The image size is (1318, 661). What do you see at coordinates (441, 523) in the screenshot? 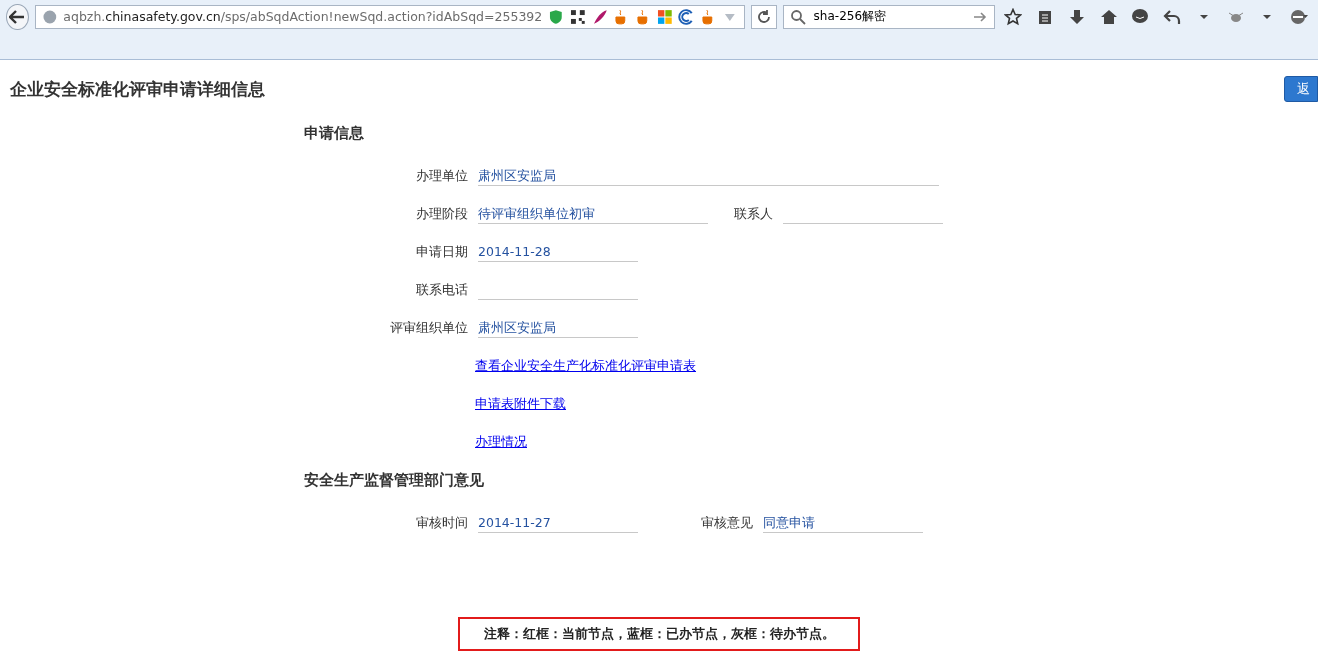
I see `field-label: 审核时间` at bounding box center [441, 523].